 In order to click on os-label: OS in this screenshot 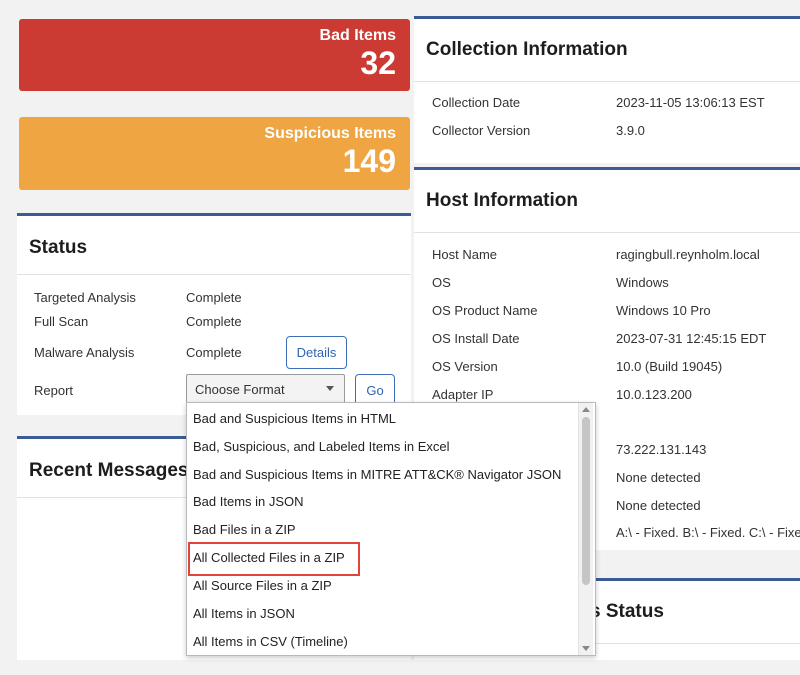, I will do `click(441, 282)`.